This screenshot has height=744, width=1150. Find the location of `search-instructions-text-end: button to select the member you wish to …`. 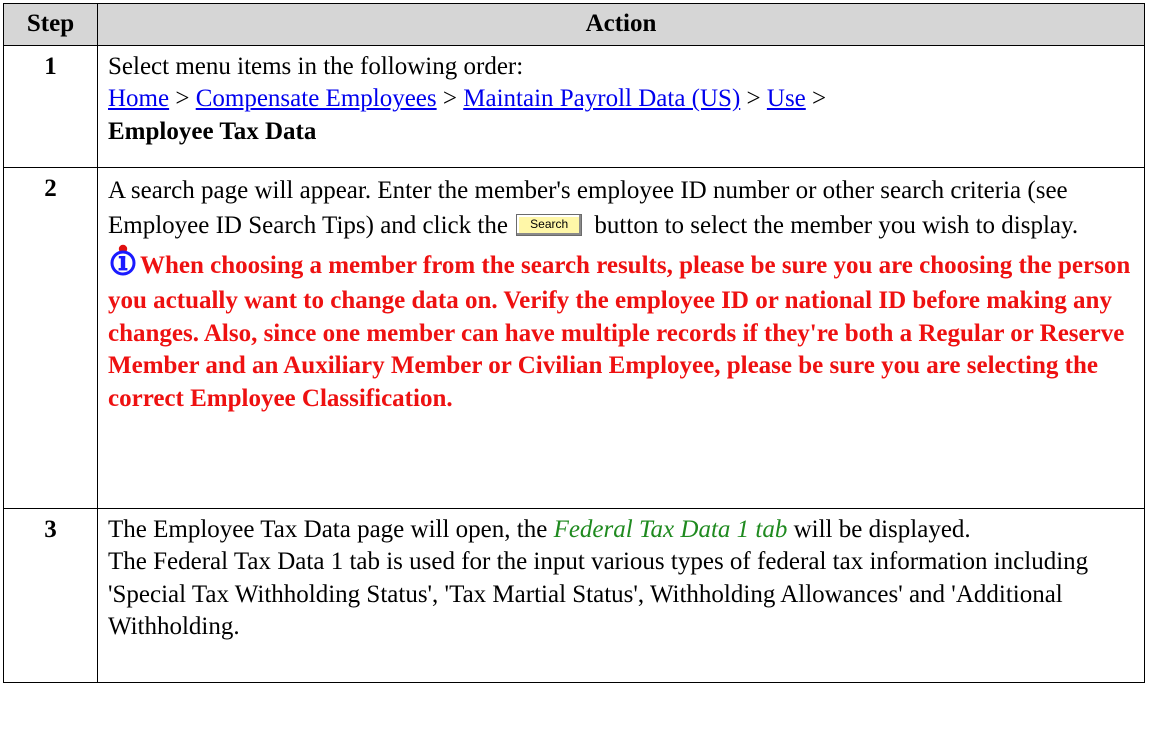

search-instructions-text-end: button to select the member you wish to … is located at coordinates (836, 225).